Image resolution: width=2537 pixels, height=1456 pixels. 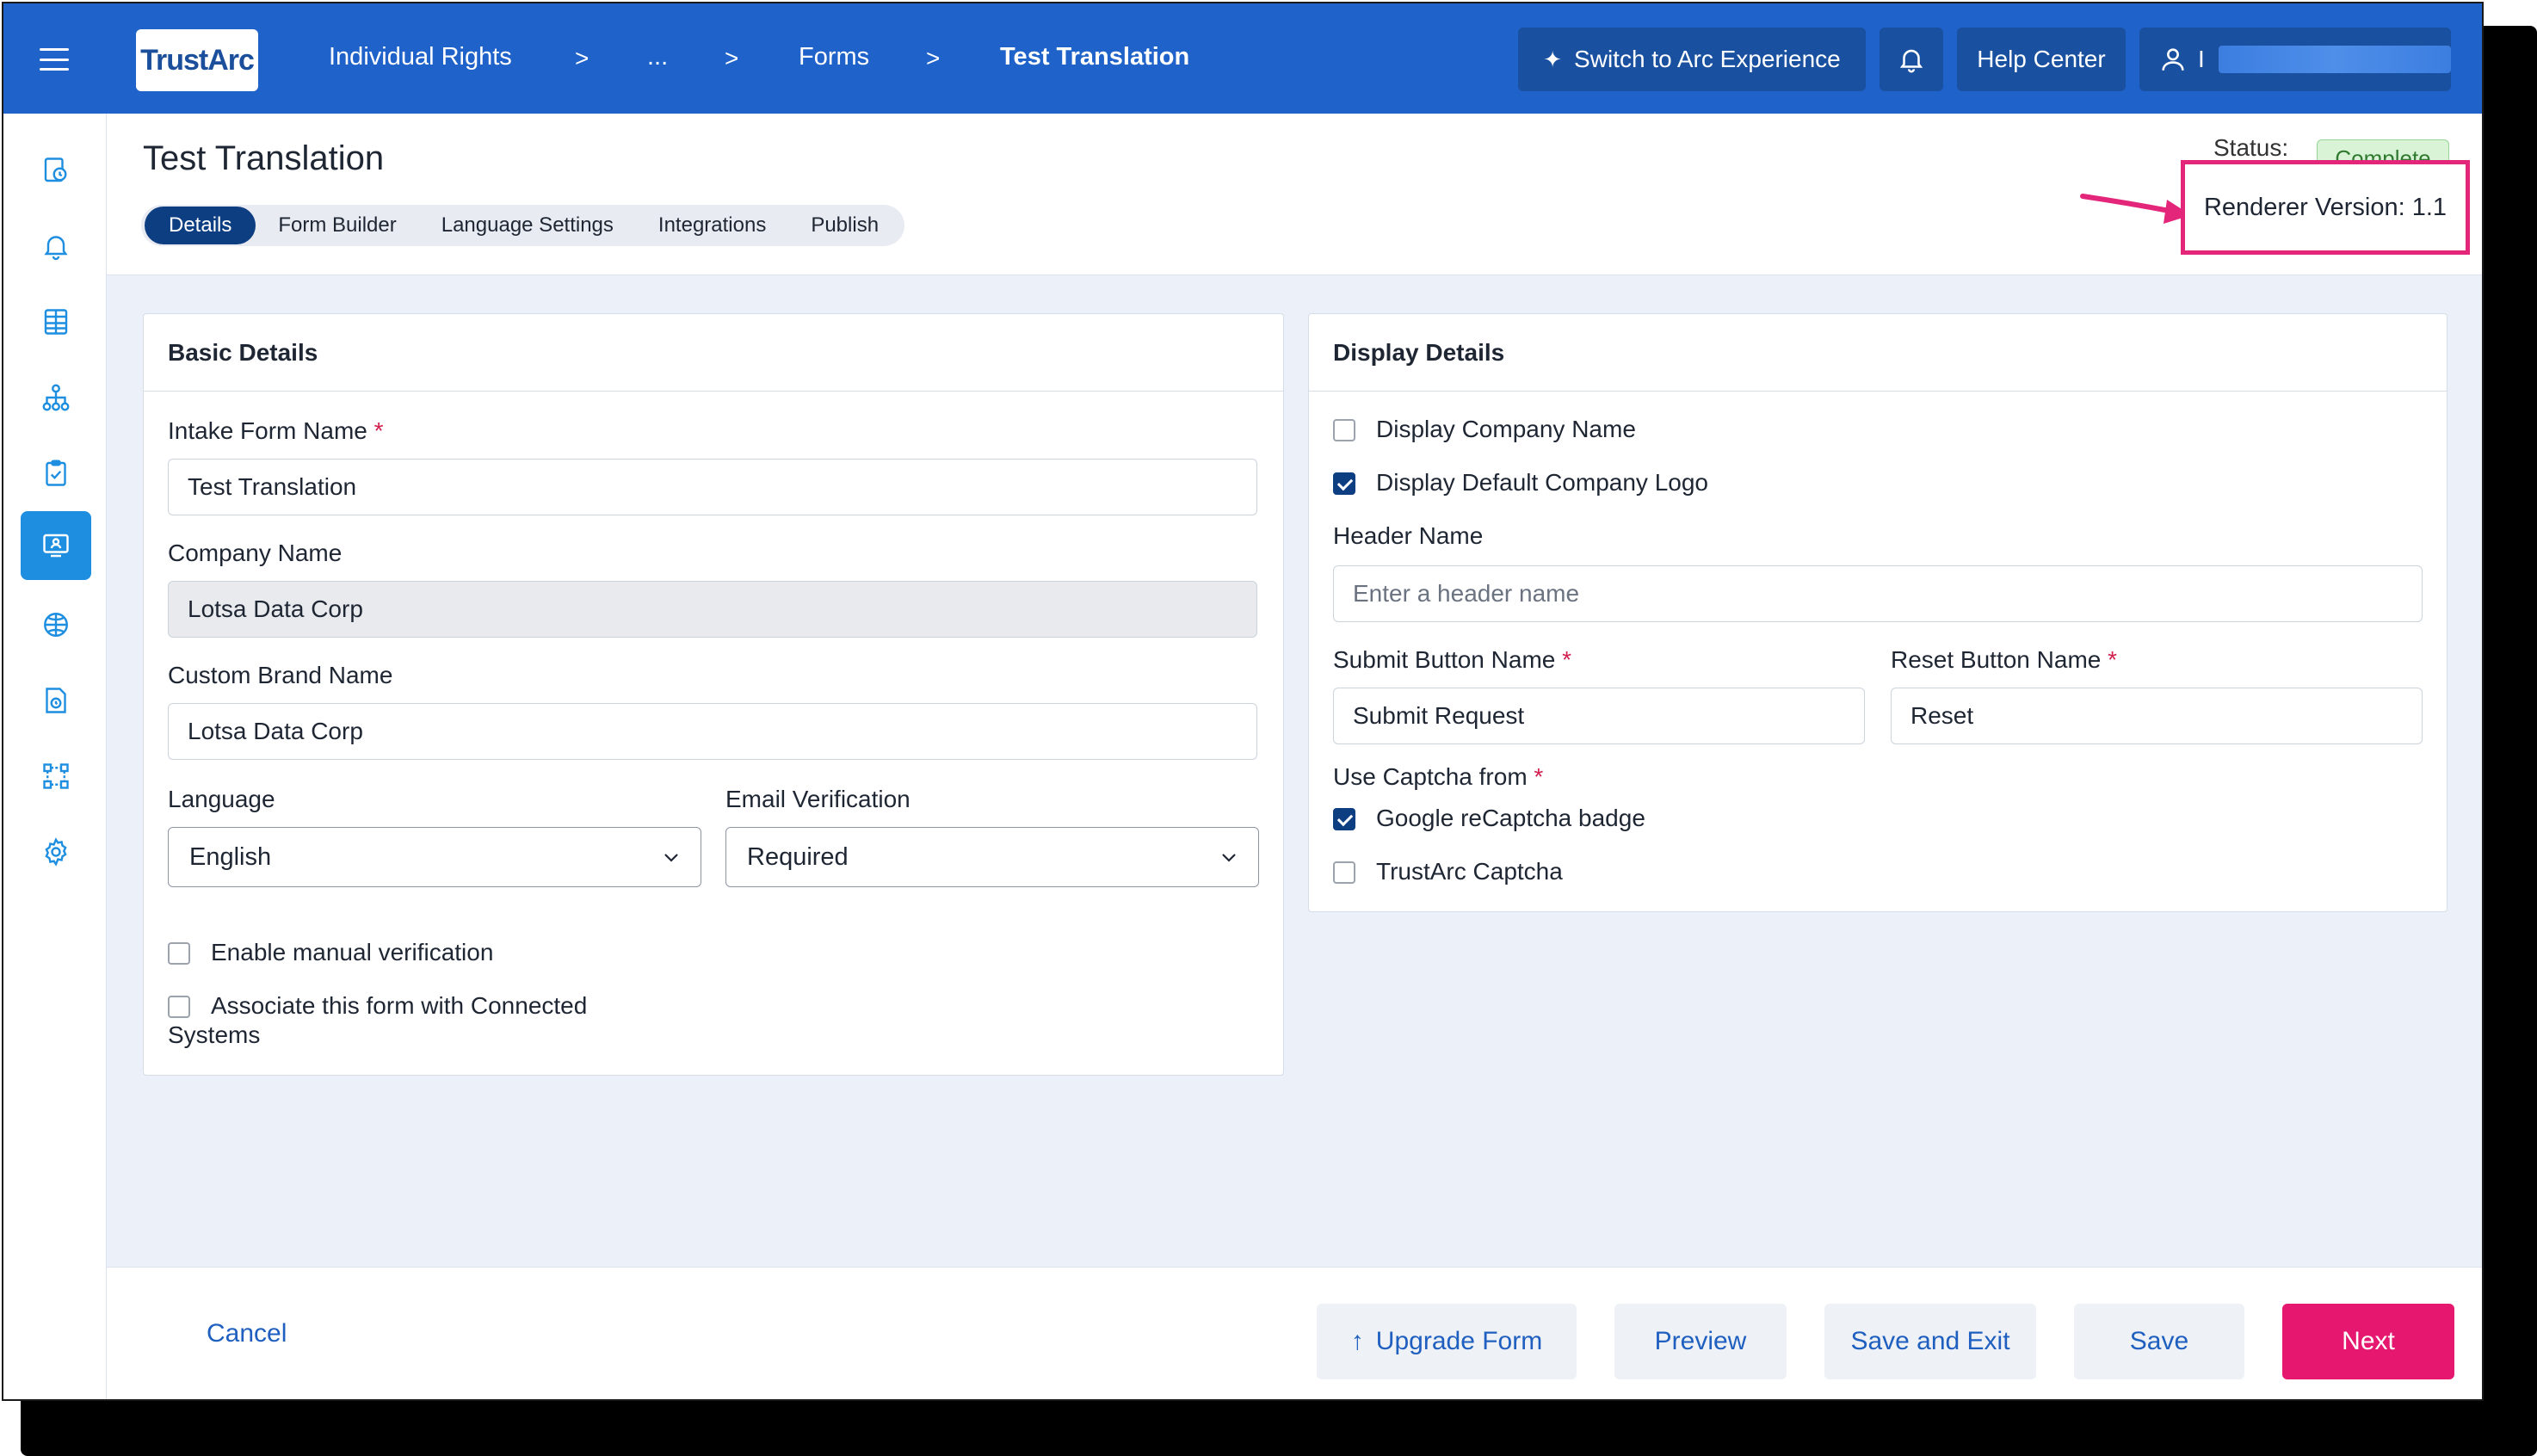 What do you see at coordinates (1357, 1341) in the screenshot?
I see `arrow-up-icon: ↑` at bounding box center [1357, 1341].